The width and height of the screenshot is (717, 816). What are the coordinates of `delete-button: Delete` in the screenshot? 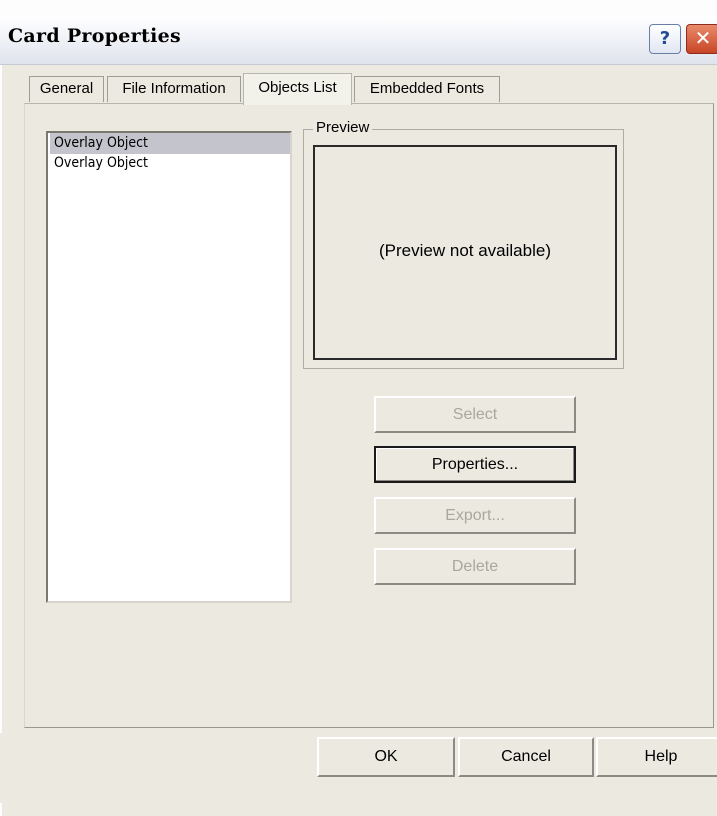 It's located at (475, 566).